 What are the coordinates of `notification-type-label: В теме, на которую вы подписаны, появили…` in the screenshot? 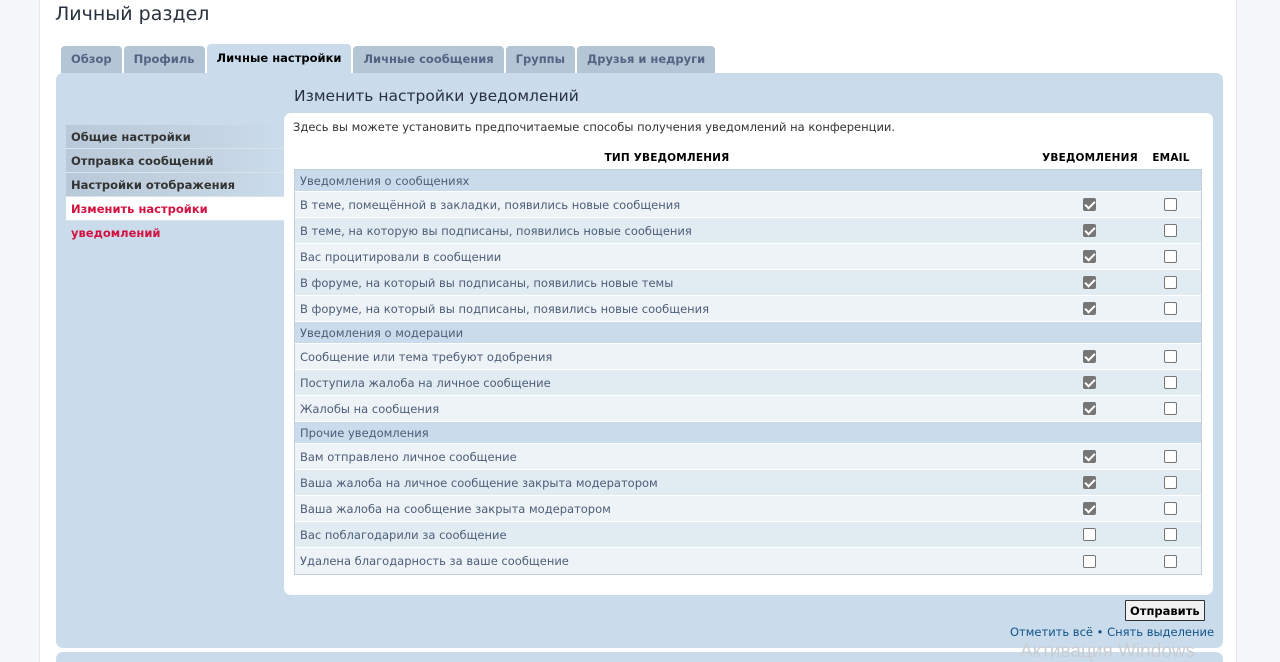 It's located at (496, 230).